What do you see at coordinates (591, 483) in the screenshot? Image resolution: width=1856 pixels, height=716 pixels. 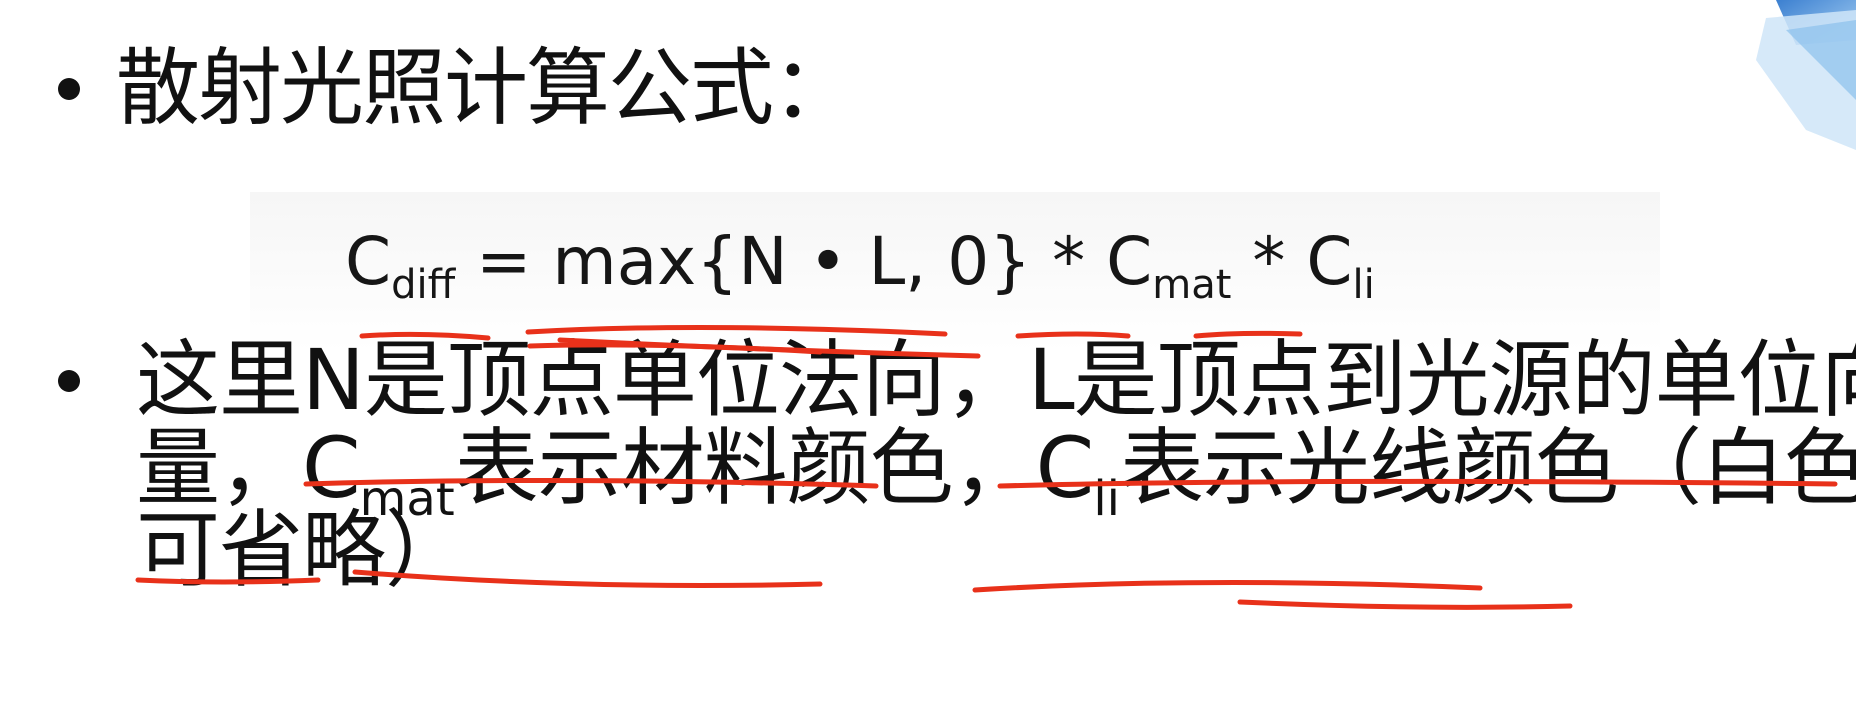 I see `underline-normal` at bounding box center [591, 483].